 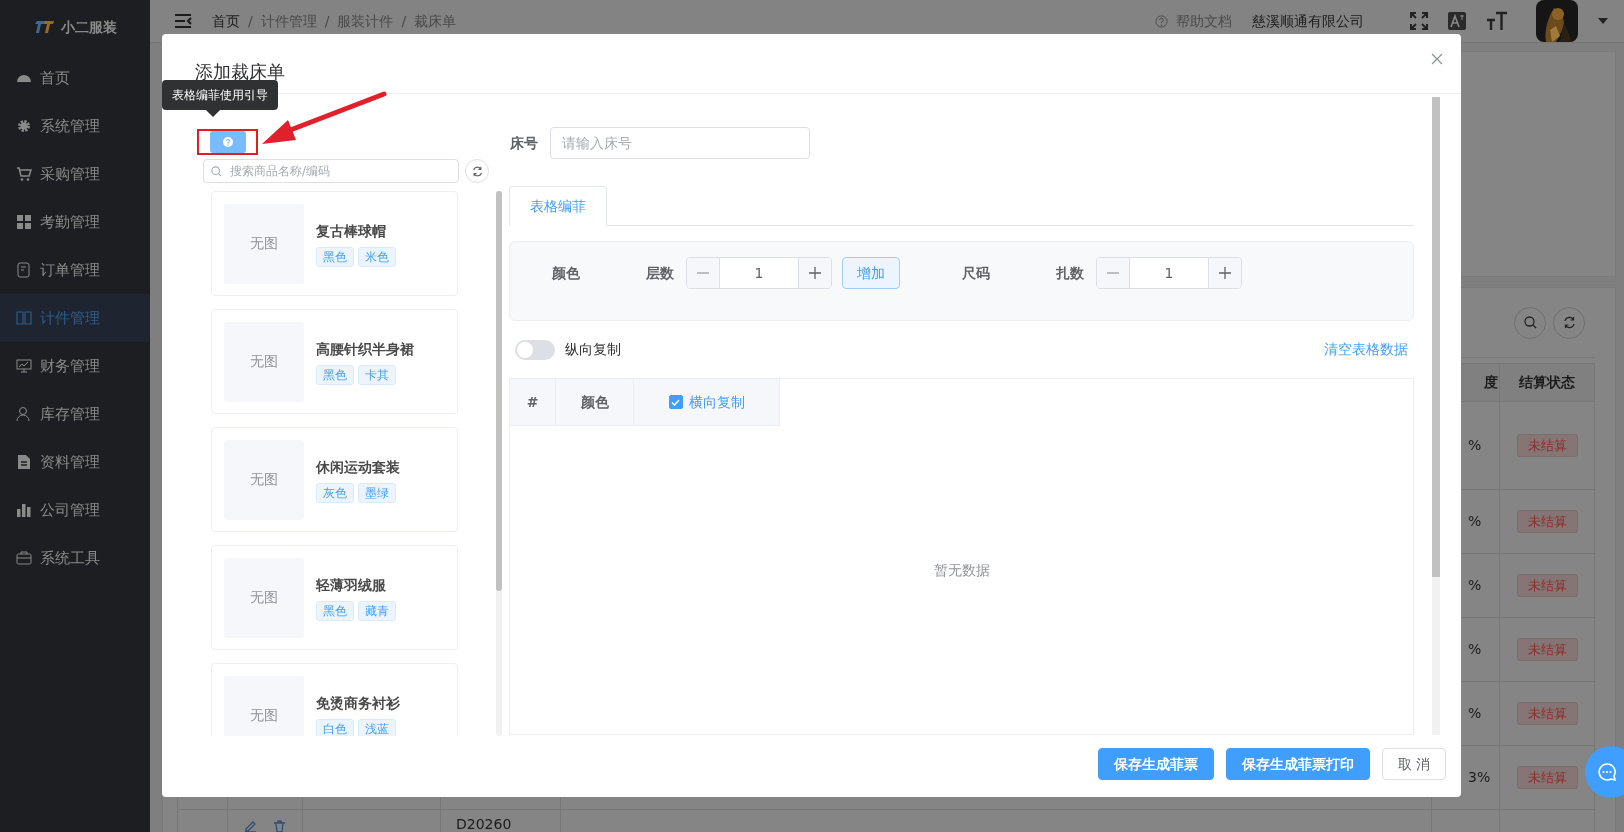 I want to click on sidebar-item: 财务管理, so click(x=75, y=366).